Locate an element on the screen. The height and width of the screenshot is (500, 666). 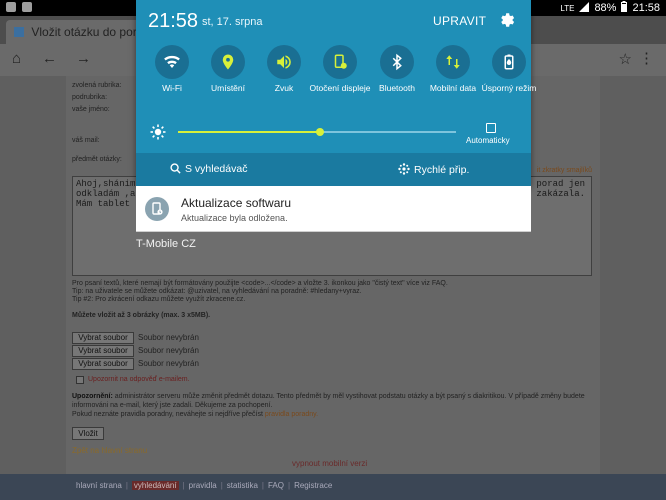
form-label: předmět otázky: is located at coordinates (97, 159).